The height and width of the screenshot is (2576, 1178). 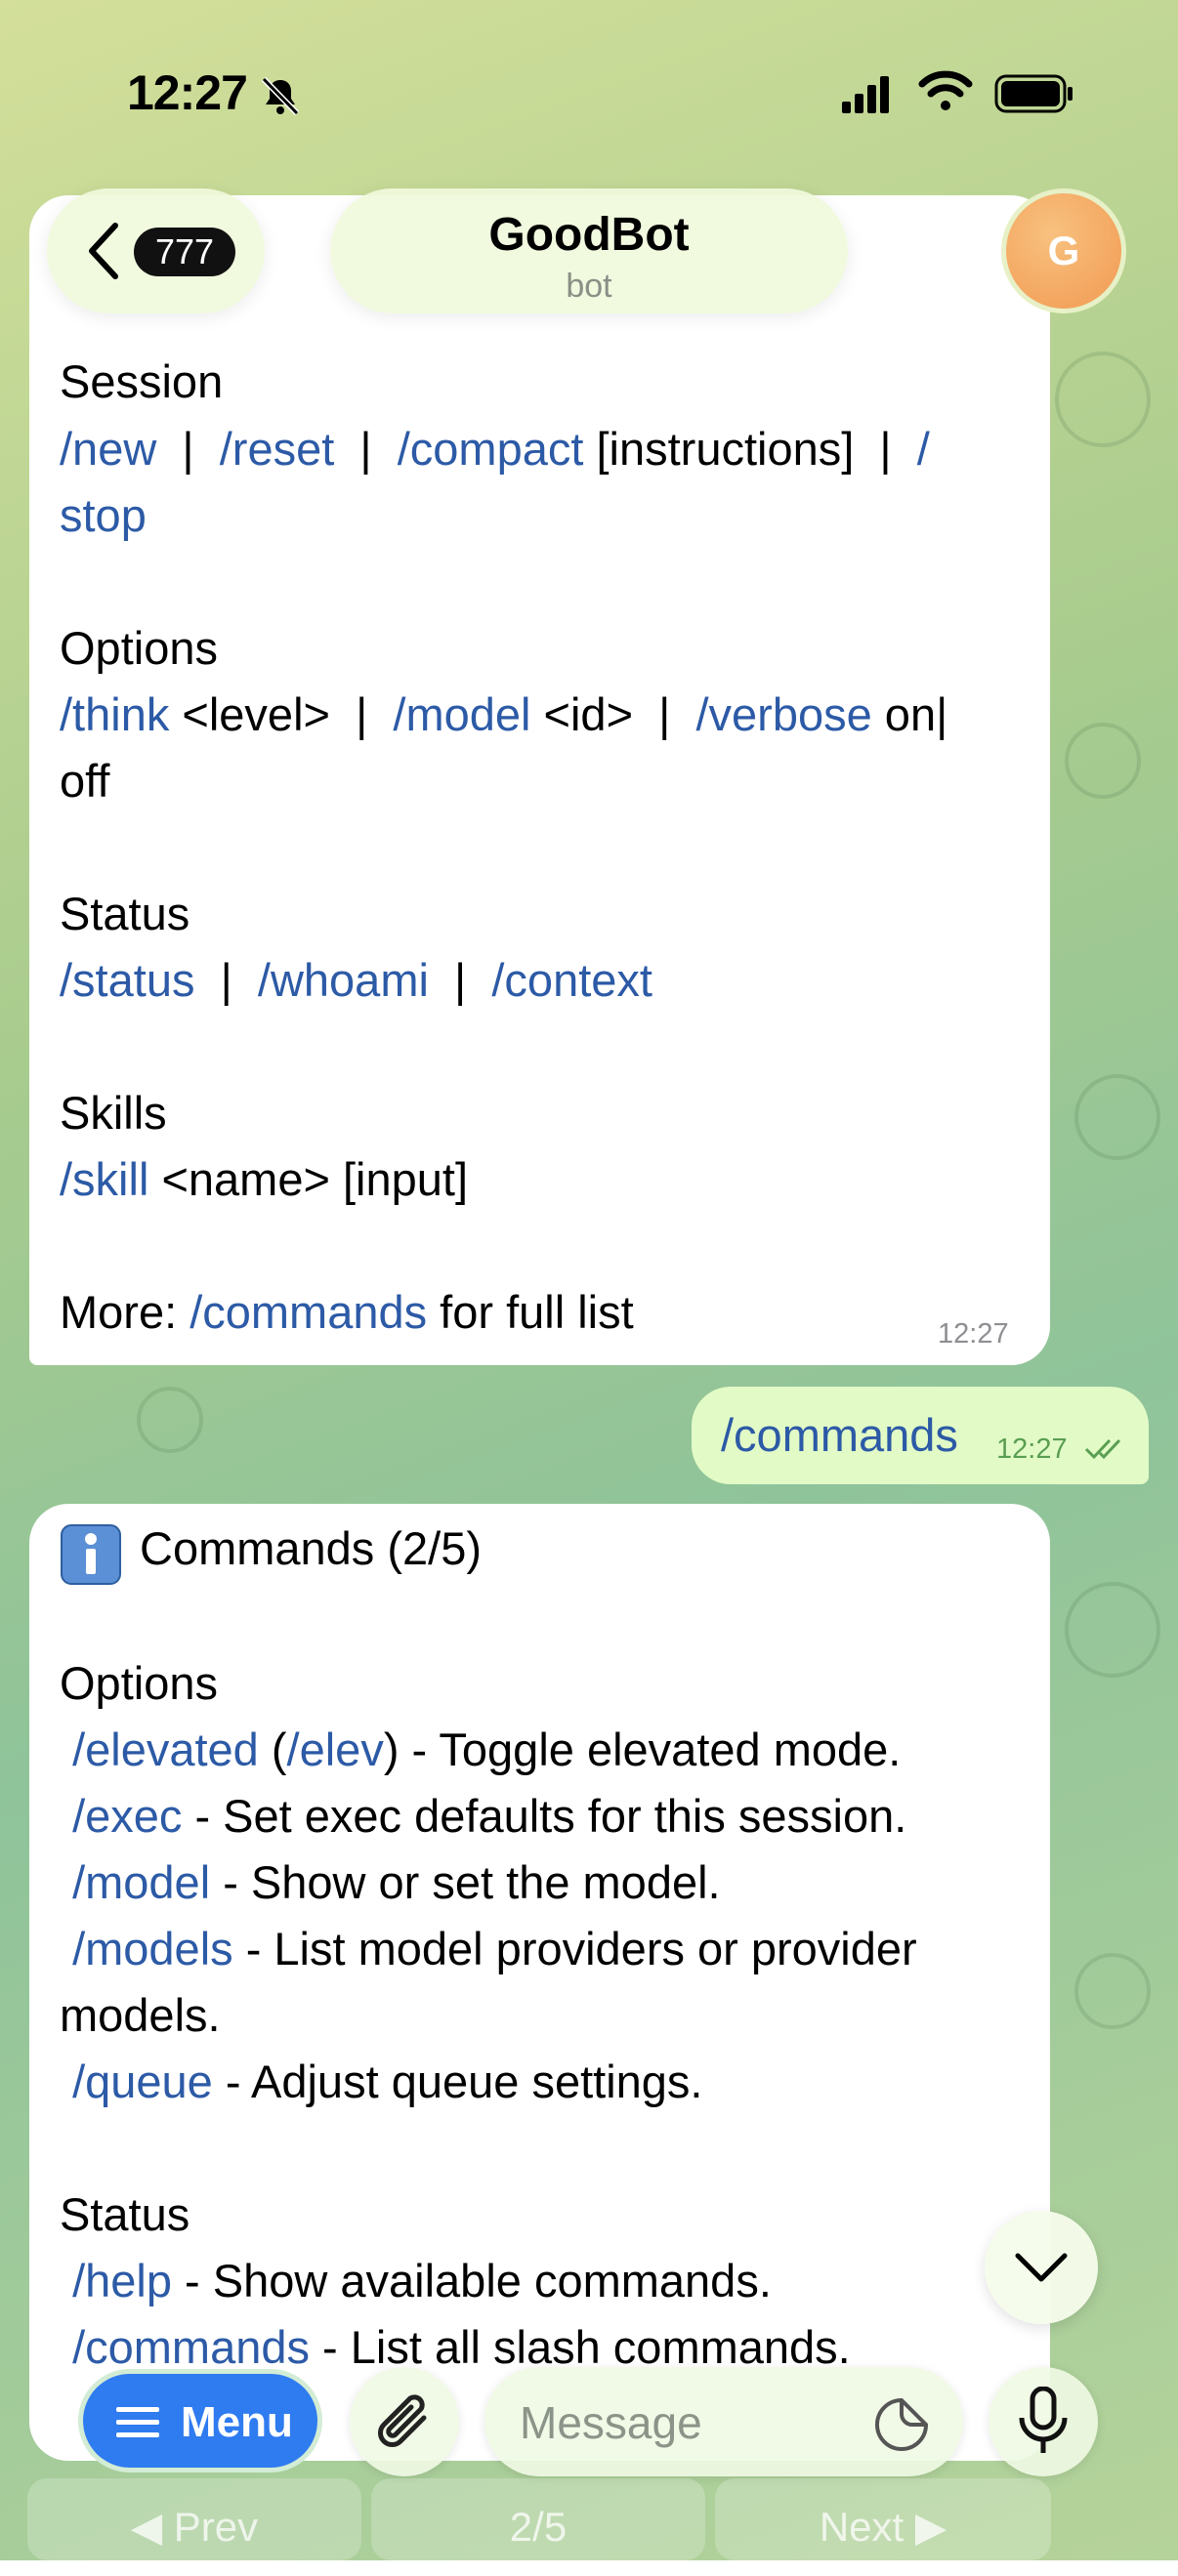 I want to click on status-time: 12:27, so click(x=187, y=92).